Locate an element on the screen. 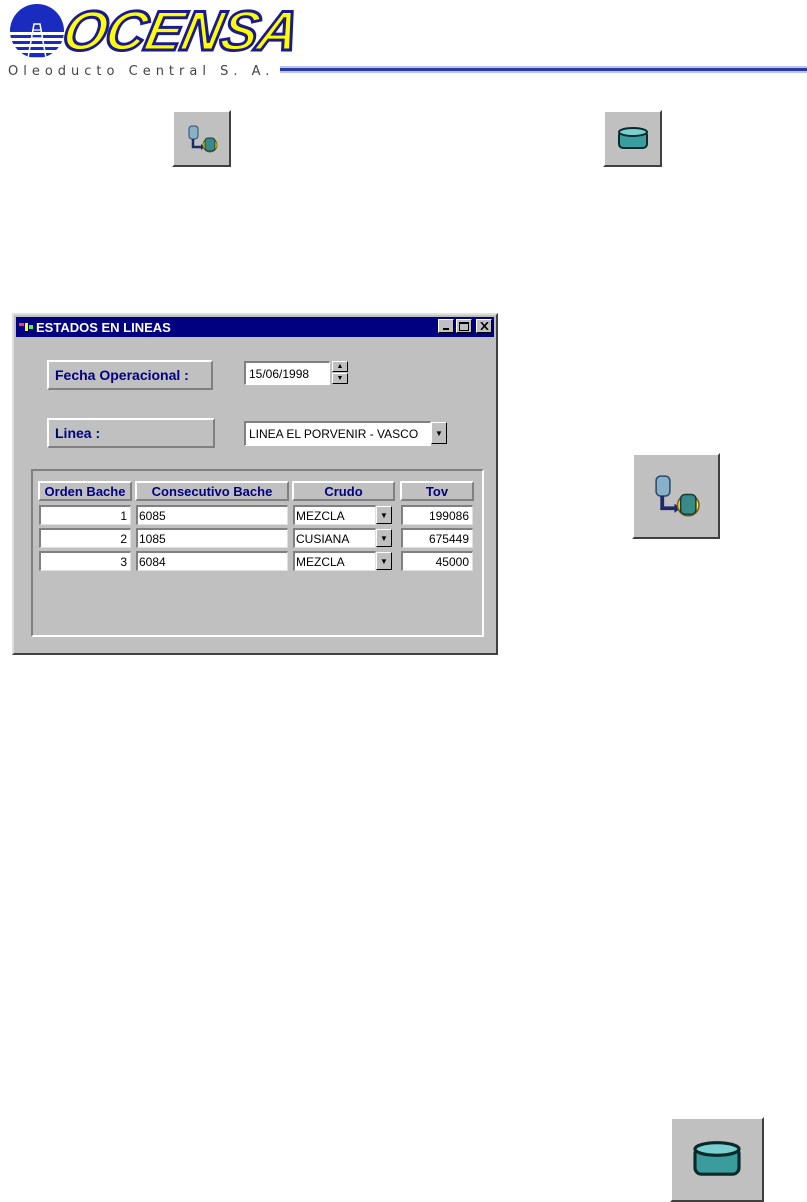 The image size is (807, 1202). app-icon is located at coordinates (26, 327).